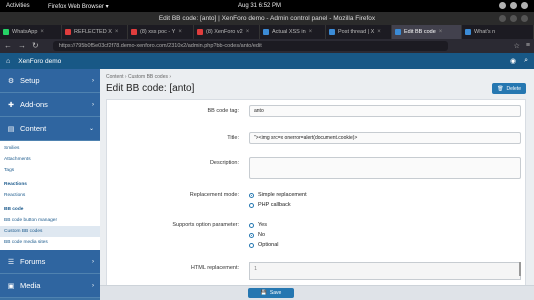  I want to click on minimize-icon, so click(502, 18).